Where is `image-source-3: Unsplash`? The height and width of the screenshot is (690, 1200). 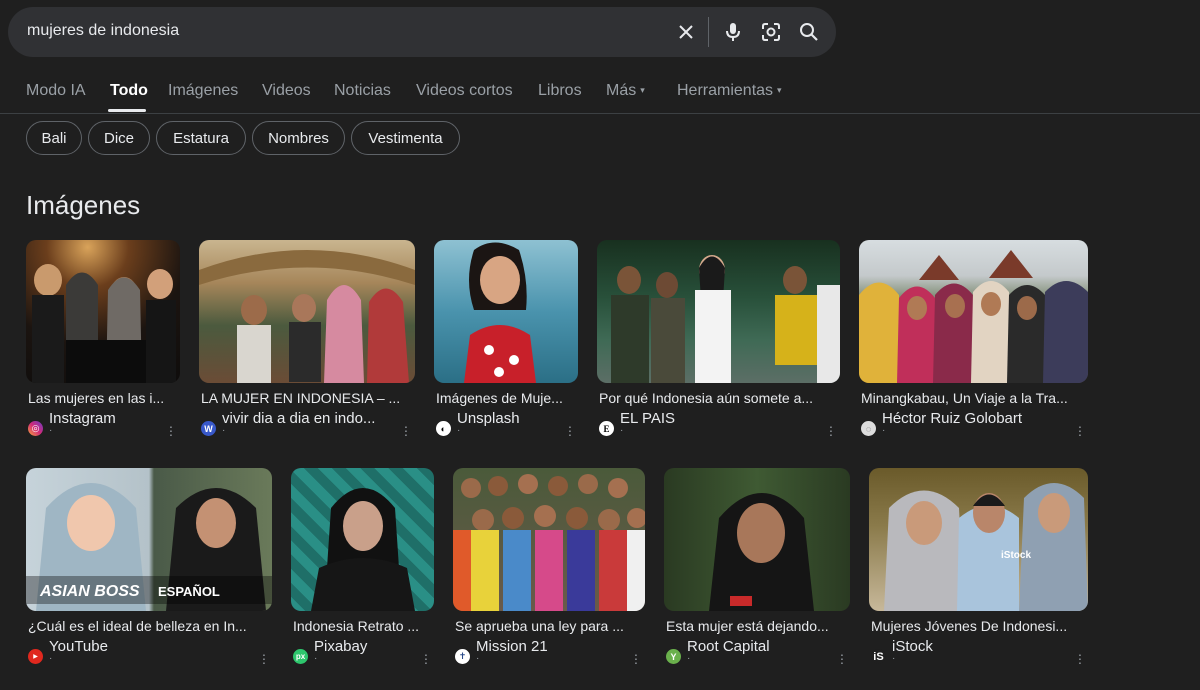
image-source-3: Unsplash is located at coordinates (488, 418).